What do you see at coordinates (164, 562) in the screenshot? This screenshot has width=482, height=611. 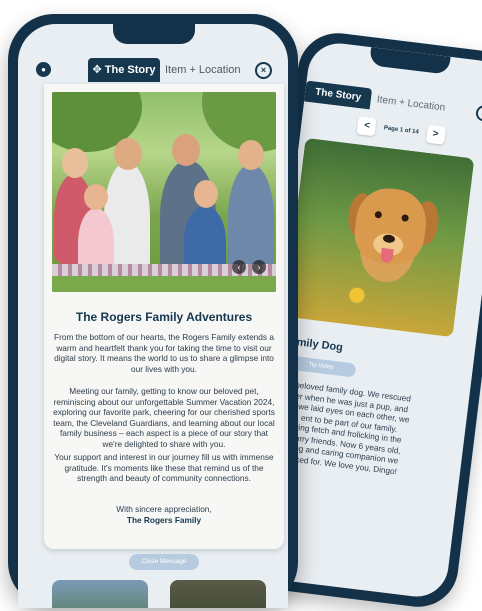 I see `close-message-button: Close Message` at bounding box center [164, 562].